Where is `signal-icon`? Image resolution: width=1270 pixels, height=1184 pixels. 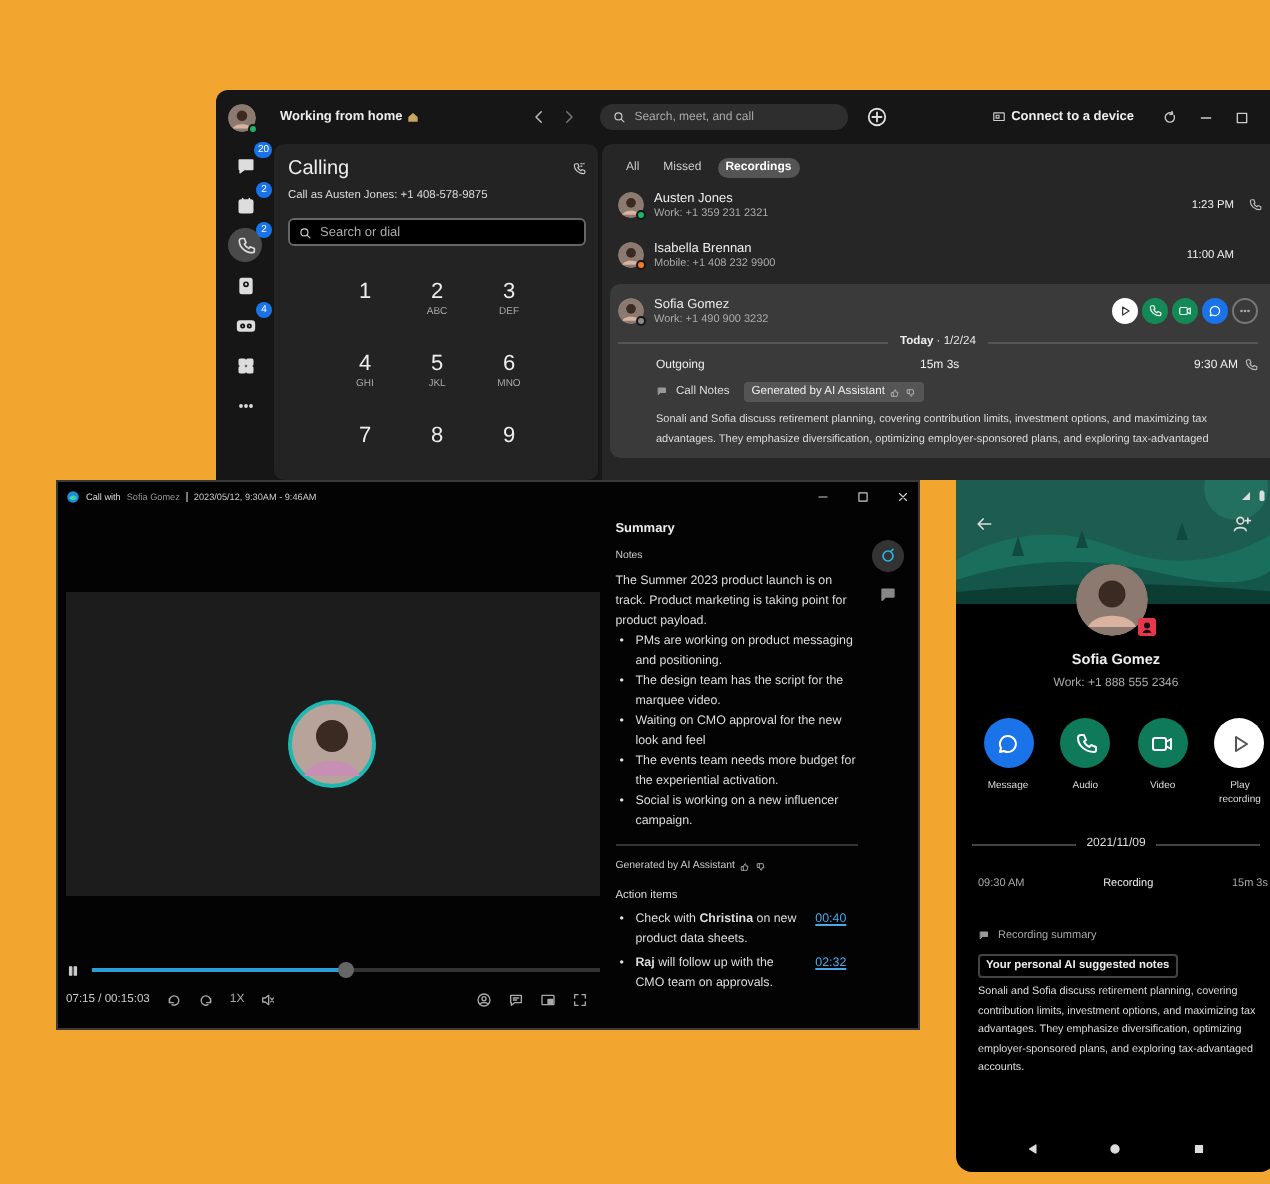 signal-icon is located at coordinates (1246, 496).